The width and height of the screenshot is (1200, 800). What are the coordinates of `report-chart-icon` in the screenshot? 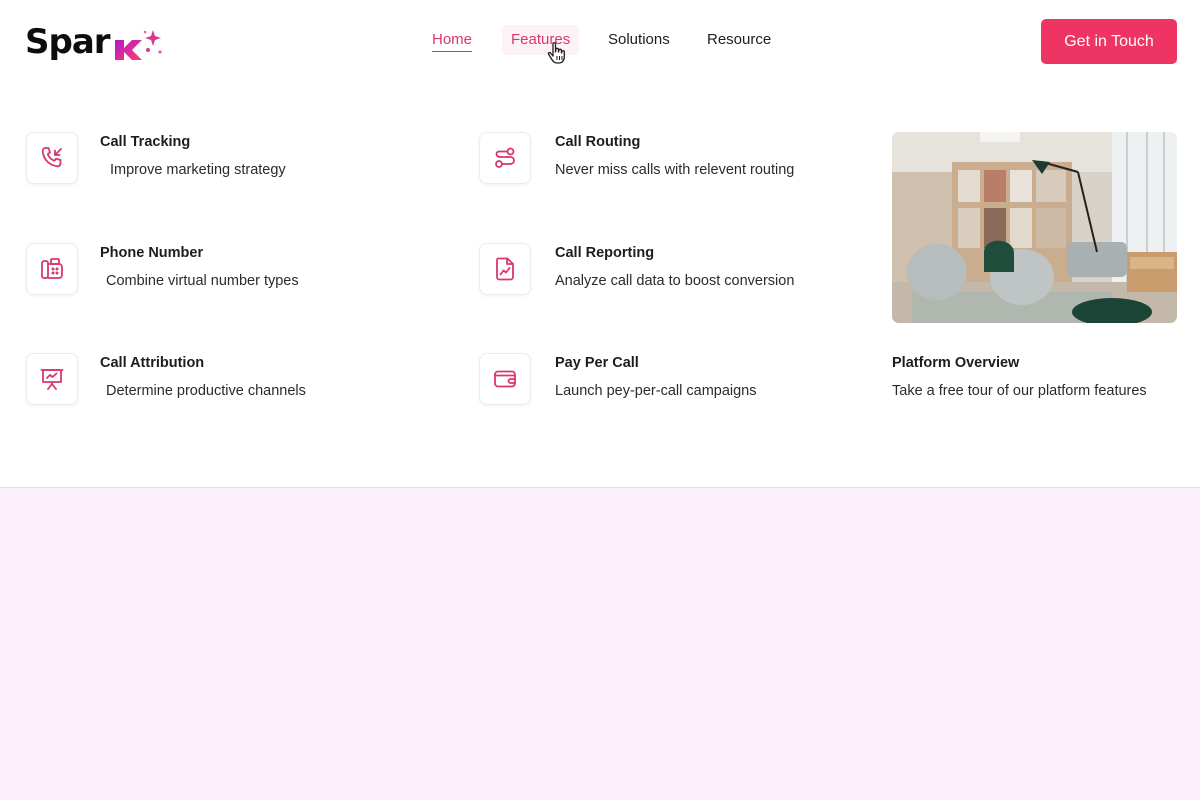 It's located at (505, 269).